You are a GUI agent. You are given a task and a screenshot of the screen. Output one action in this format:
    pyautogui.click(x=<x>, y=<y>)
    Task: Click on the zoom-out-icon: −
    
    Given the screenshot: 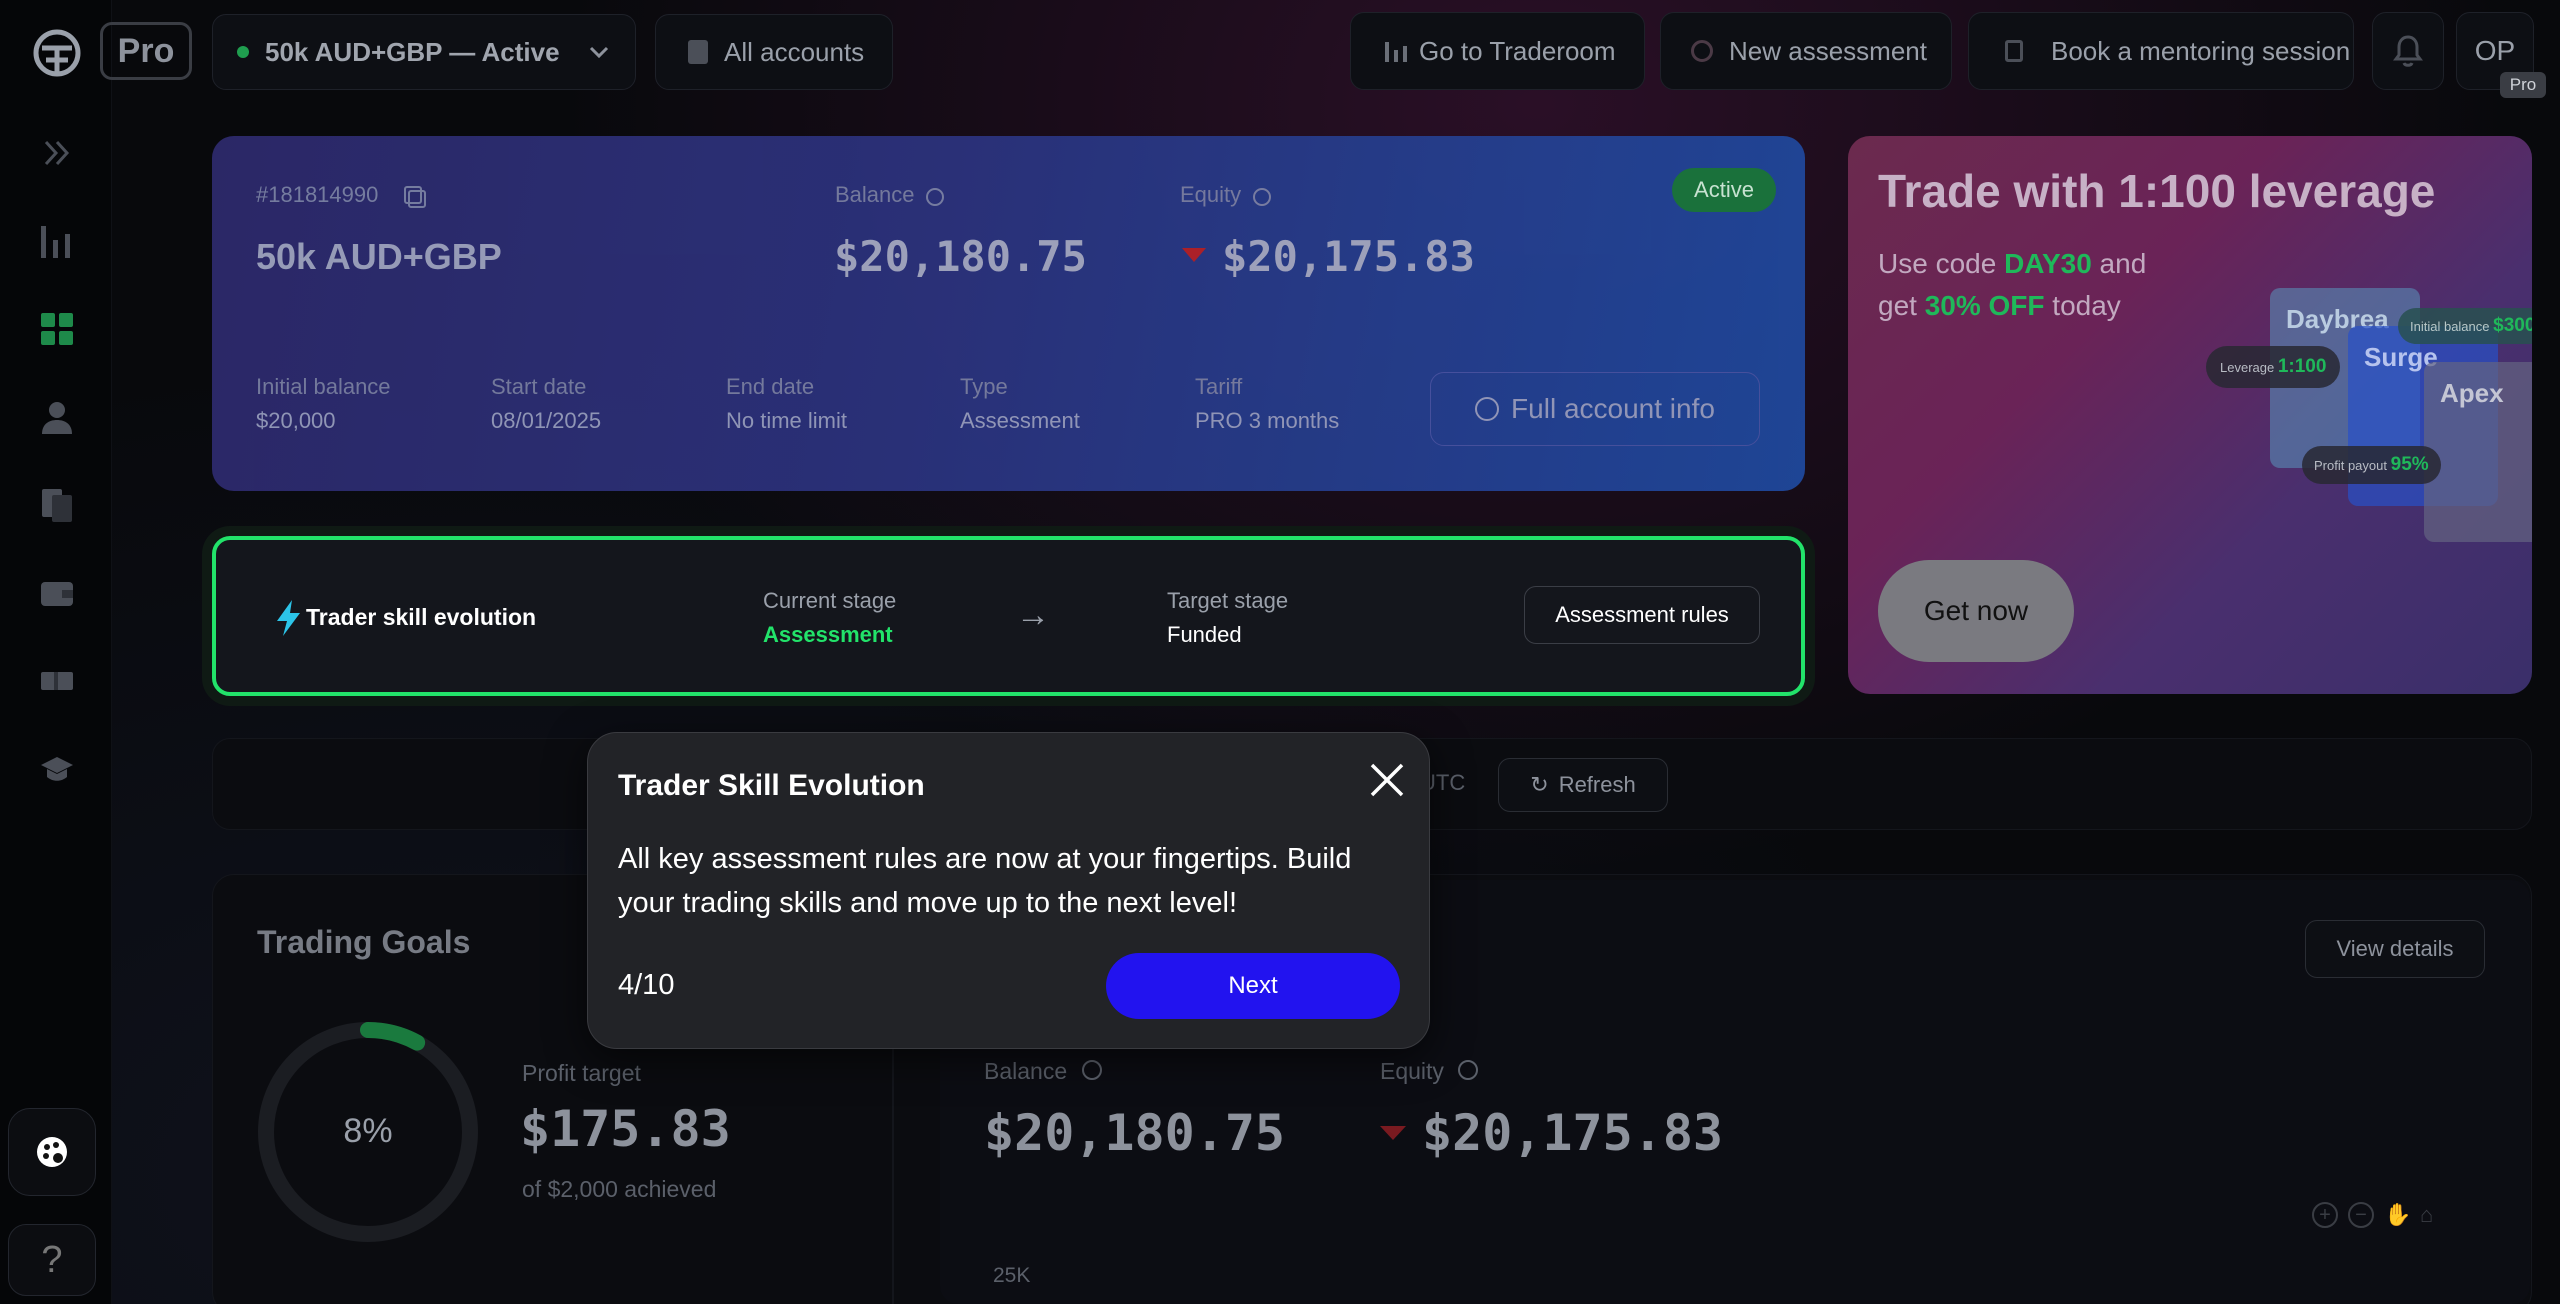 What is the action you would take?
    pyautogui.click(x=2361, y=1215)
    